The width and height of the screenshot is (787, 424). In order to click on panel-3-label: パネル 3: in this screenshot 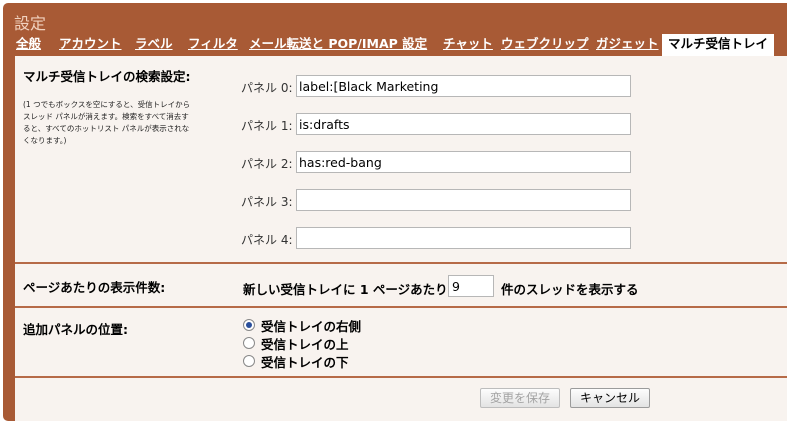, I will do `click(267, 202)`.